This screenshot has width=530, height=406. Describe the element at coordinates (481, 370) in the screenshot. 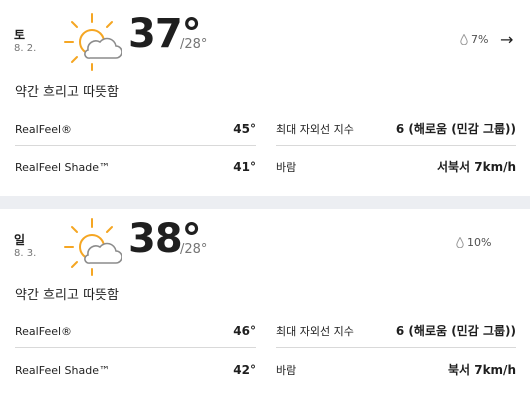

I see `wind-value: 북서 7km/h` at that location.